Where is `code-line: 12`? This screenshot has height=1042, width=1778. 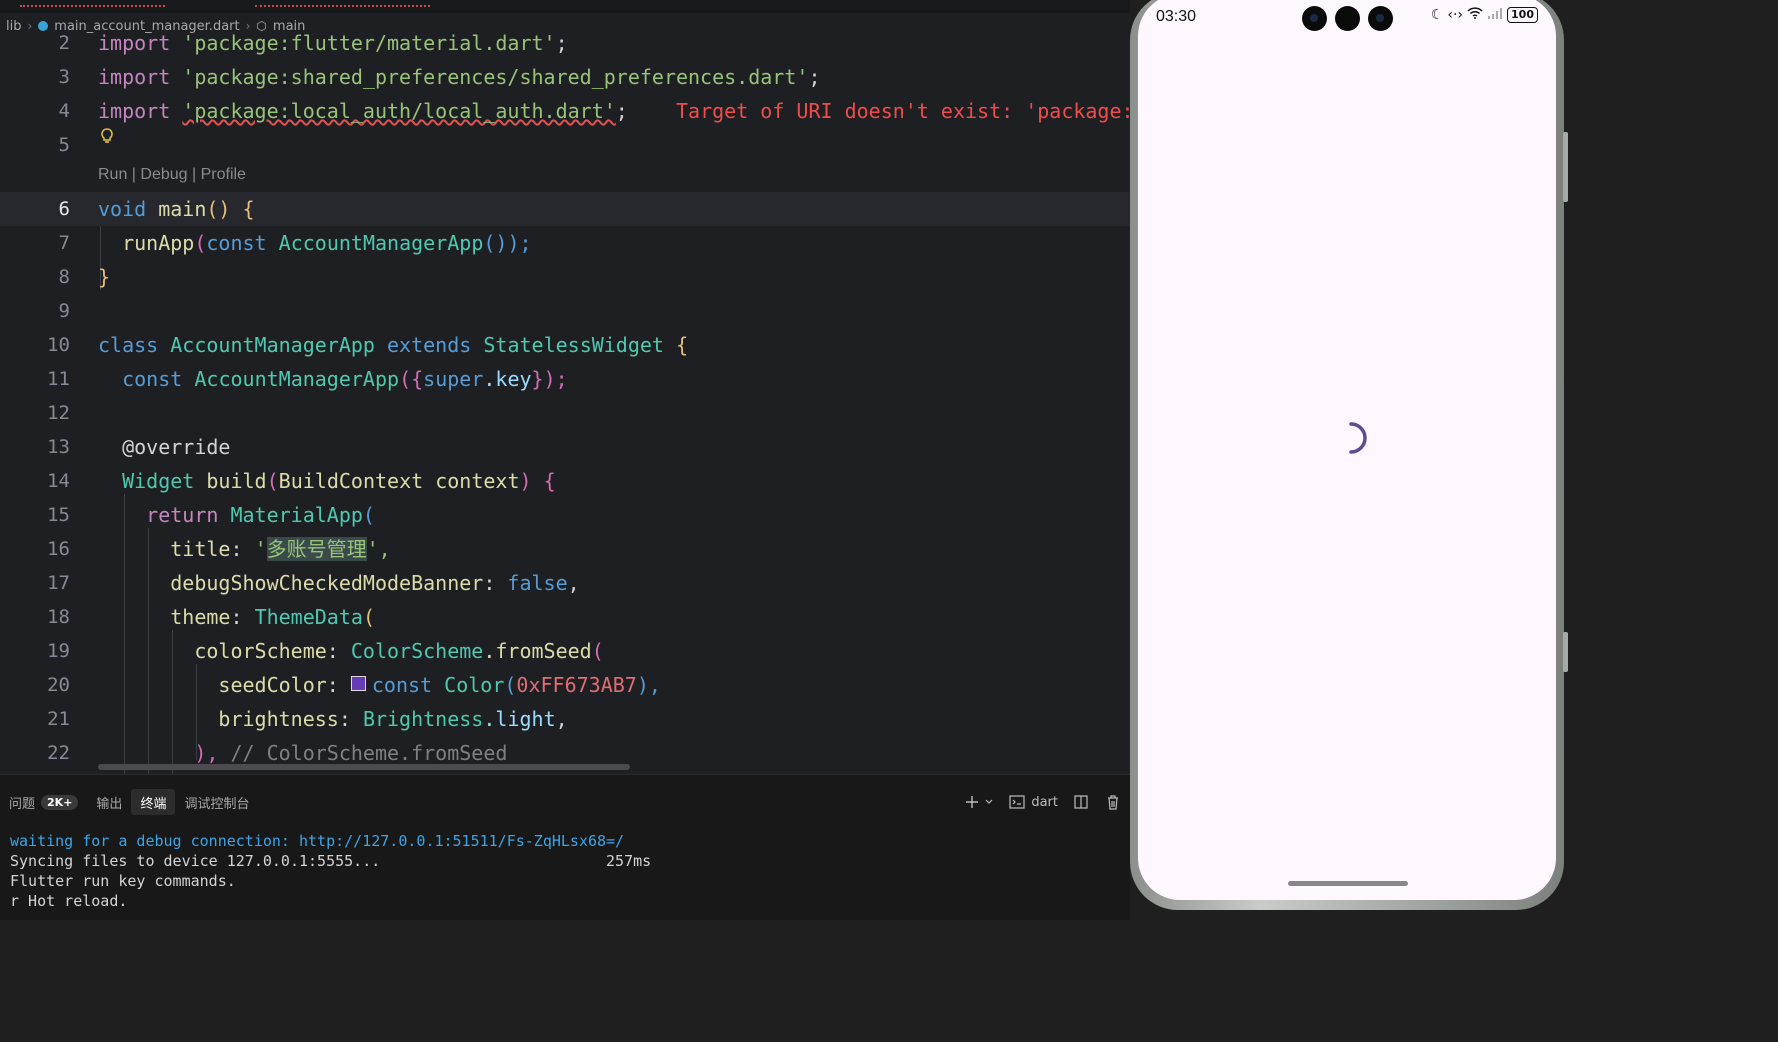
code-line: 12 is located at coordinates (565, 413).